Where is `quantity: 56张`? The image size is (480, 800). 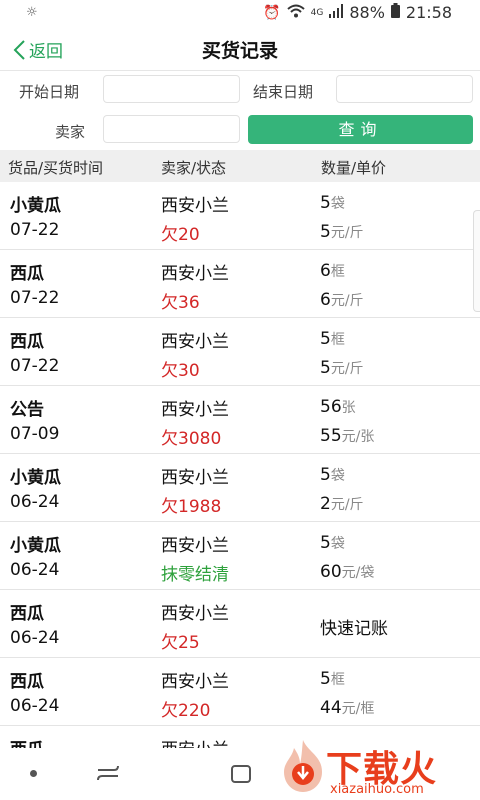
quantity: 56张 is located at coordinates (338, 407).